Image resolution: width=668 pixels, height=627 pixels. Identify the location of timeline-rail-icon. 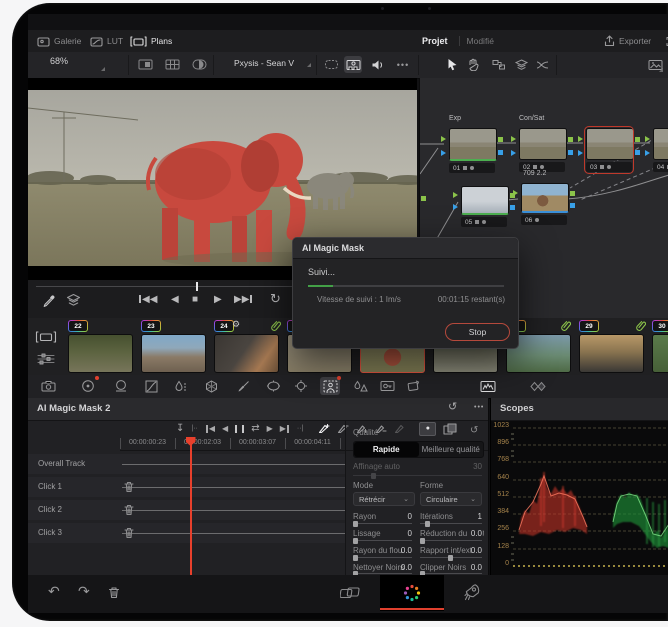
(46, 359).